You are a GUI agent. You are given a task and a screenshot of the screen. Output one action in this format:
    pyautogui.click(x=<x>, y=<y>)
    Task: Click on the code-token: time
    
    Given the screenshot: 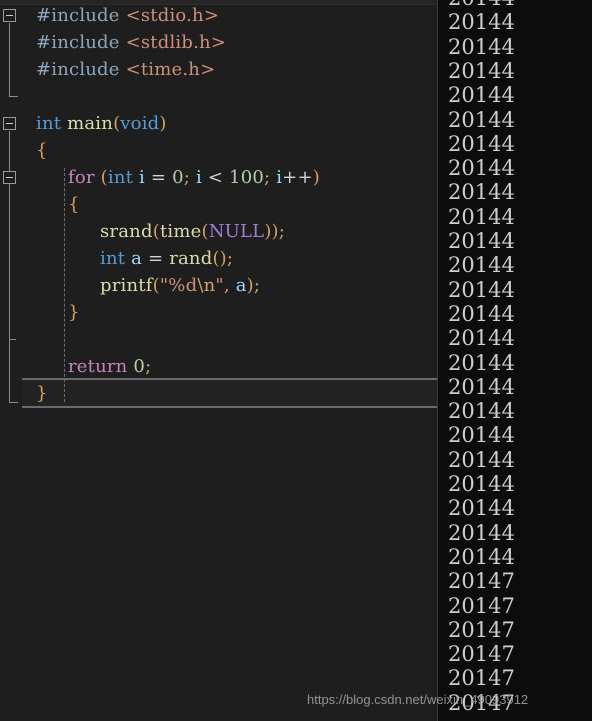 What is the action you would take?
    pyautogui.click(x=180, y=231)
    